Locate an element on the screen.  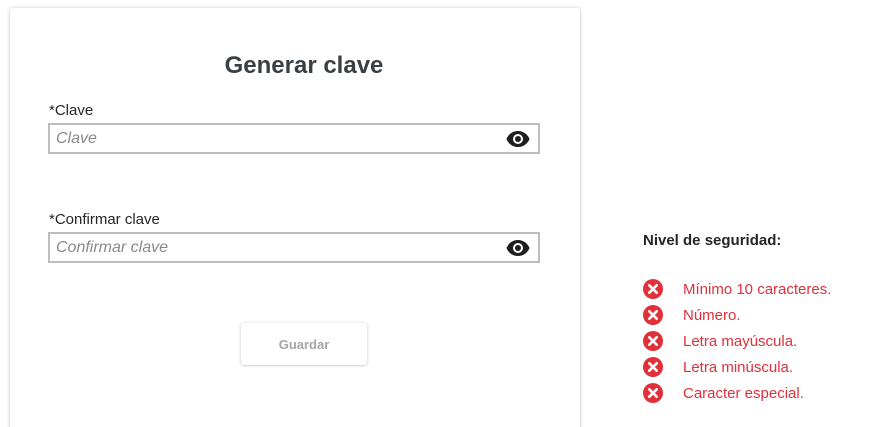
password-field is located at coordinates (294, 138).